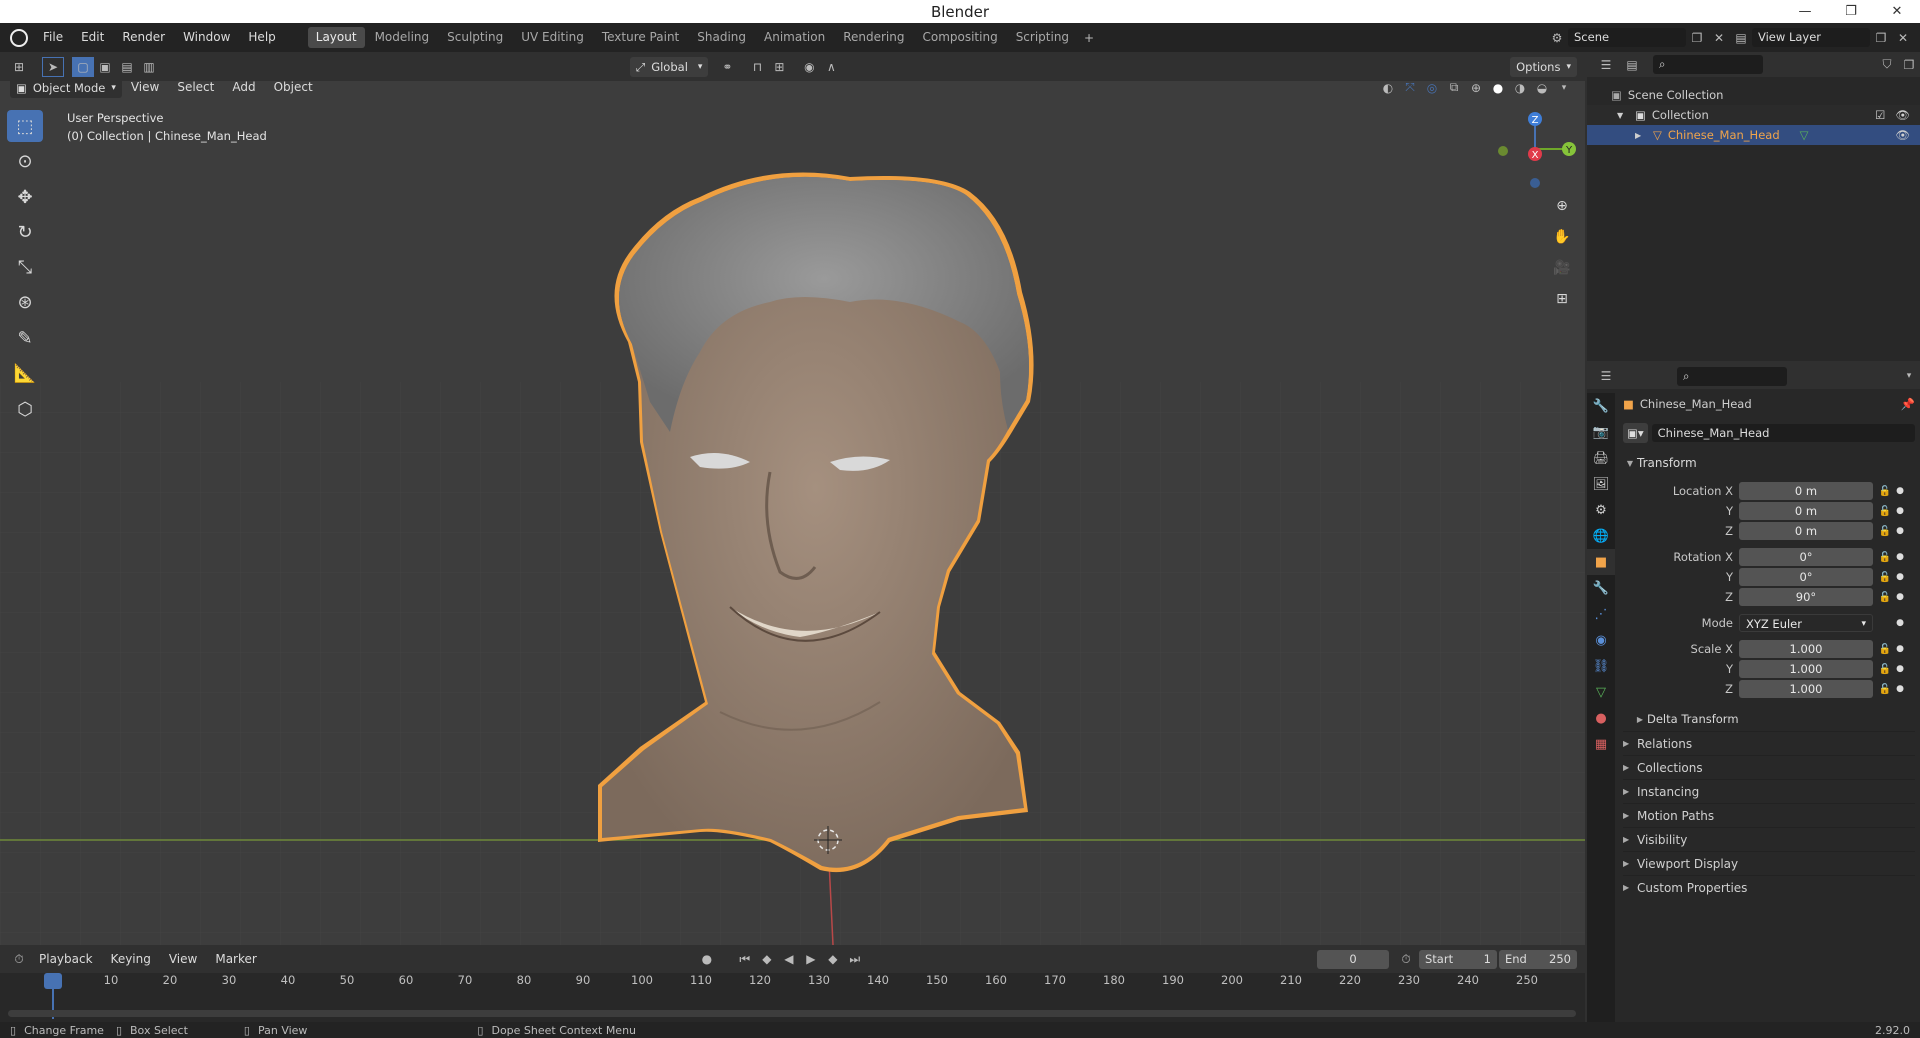  Describe the element at coordinates (1741, 38) in the screenshot. I see `view-layer-icon: ▤` at that location.